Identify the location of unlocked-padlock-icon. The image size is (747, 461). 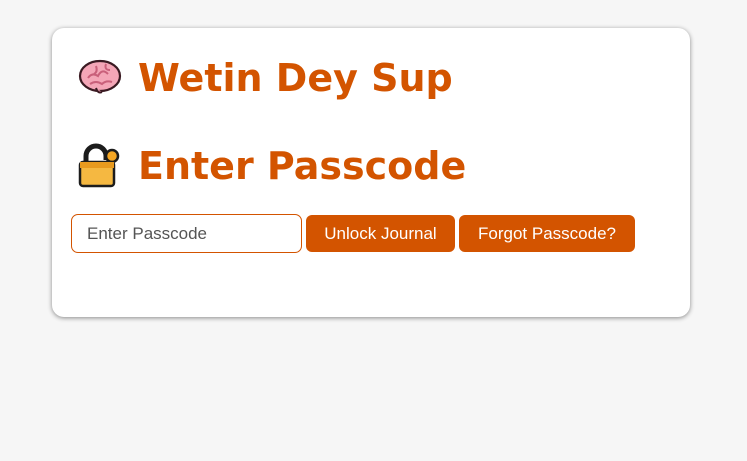
(100, 166).